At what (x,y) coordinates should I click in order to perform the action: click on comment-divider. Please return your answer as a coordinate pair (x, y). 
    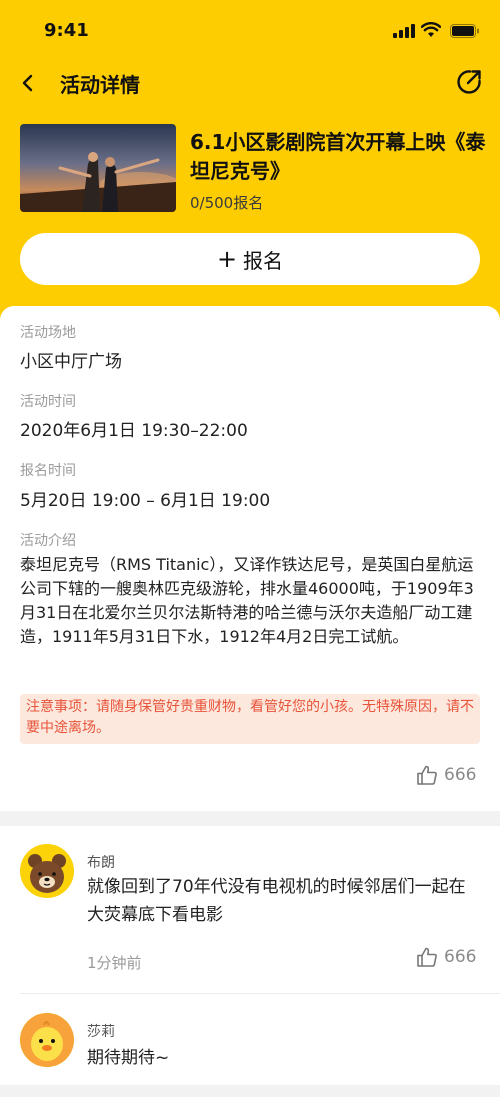
    Looking at the image, I should click on (260, 993).